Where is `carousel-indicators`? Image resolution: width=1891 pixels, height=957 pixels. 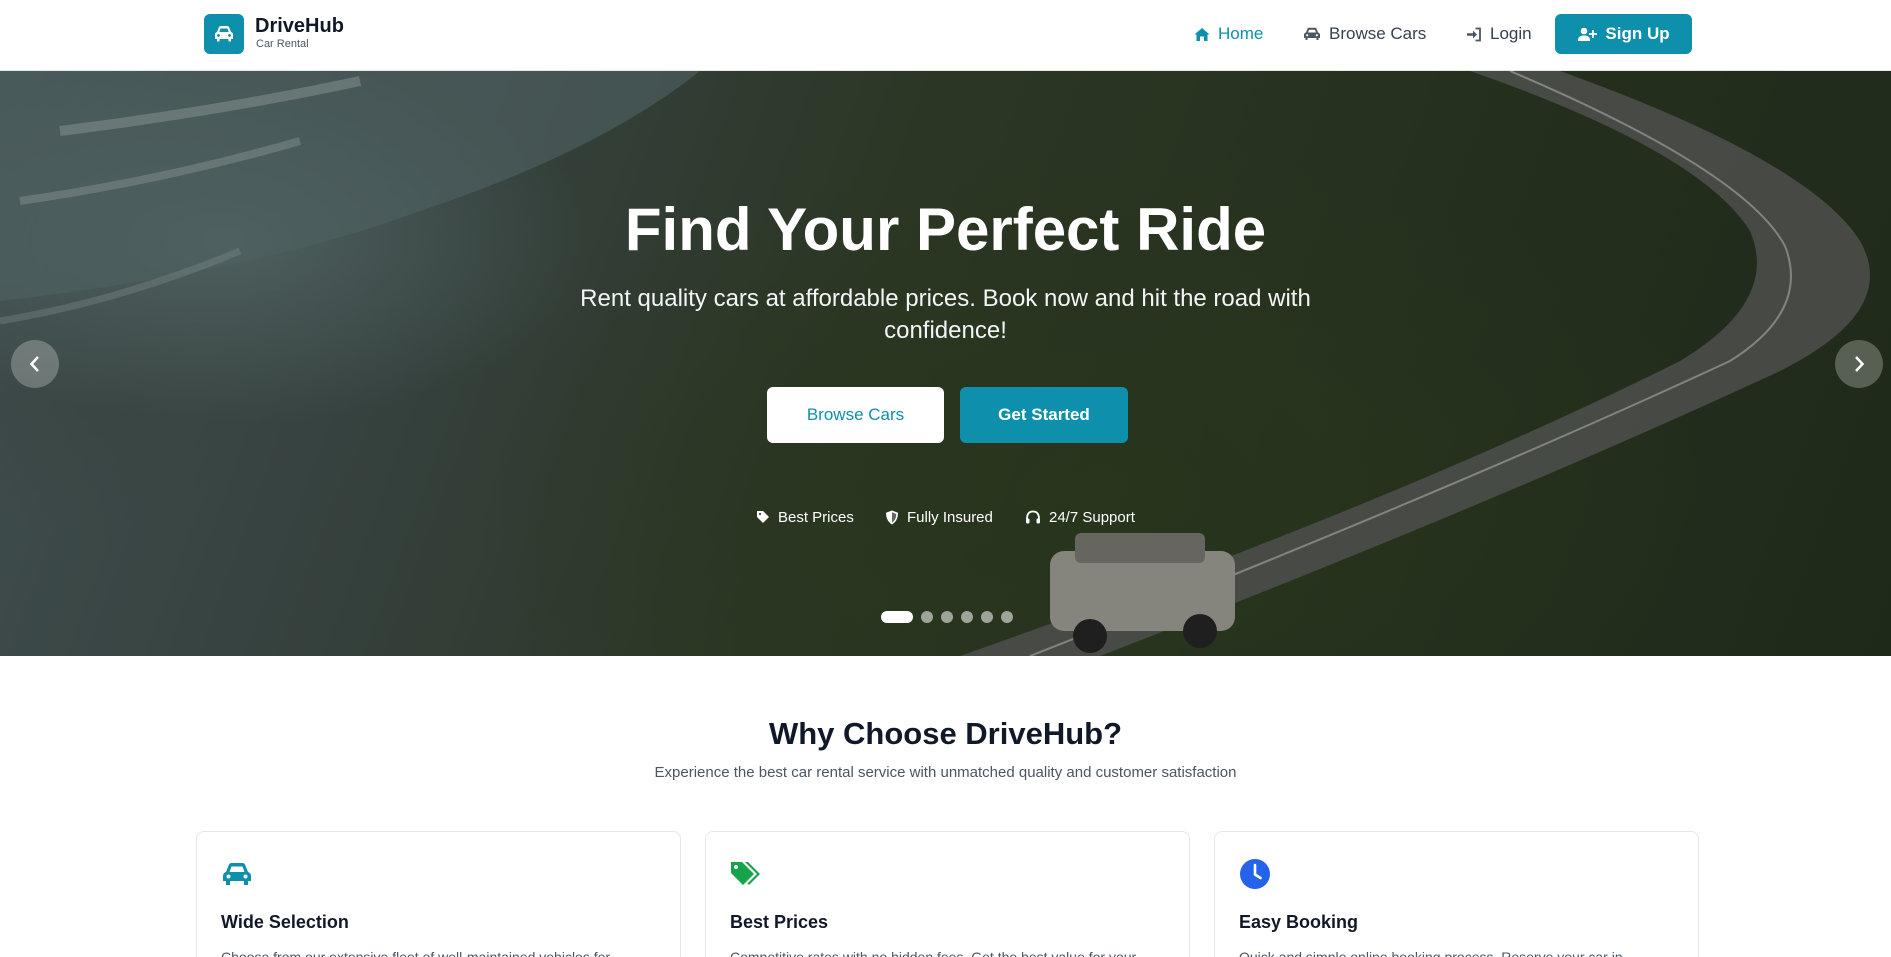
carousel-indicators is located at coordinates (947, 617).